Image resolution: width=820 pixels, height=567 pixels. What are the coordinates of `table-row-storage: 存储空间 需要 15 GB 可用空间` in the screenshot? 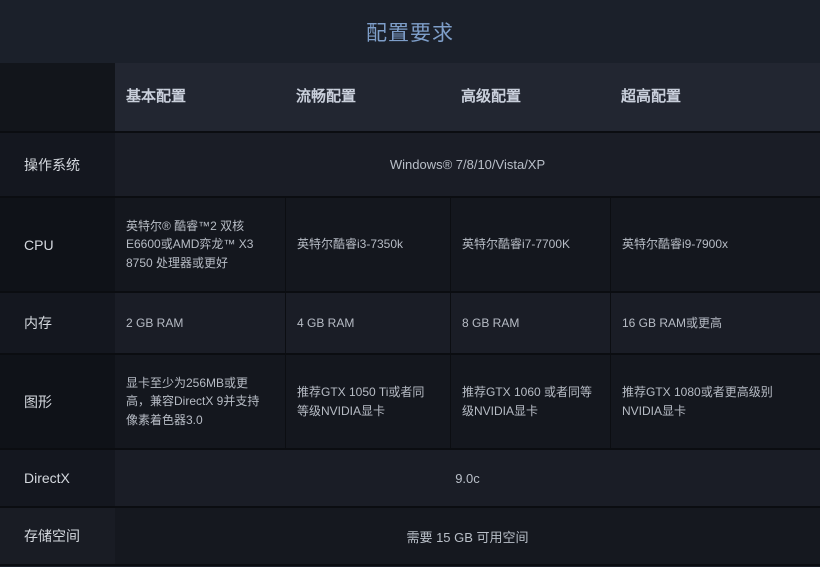 It's located at (410, 535).